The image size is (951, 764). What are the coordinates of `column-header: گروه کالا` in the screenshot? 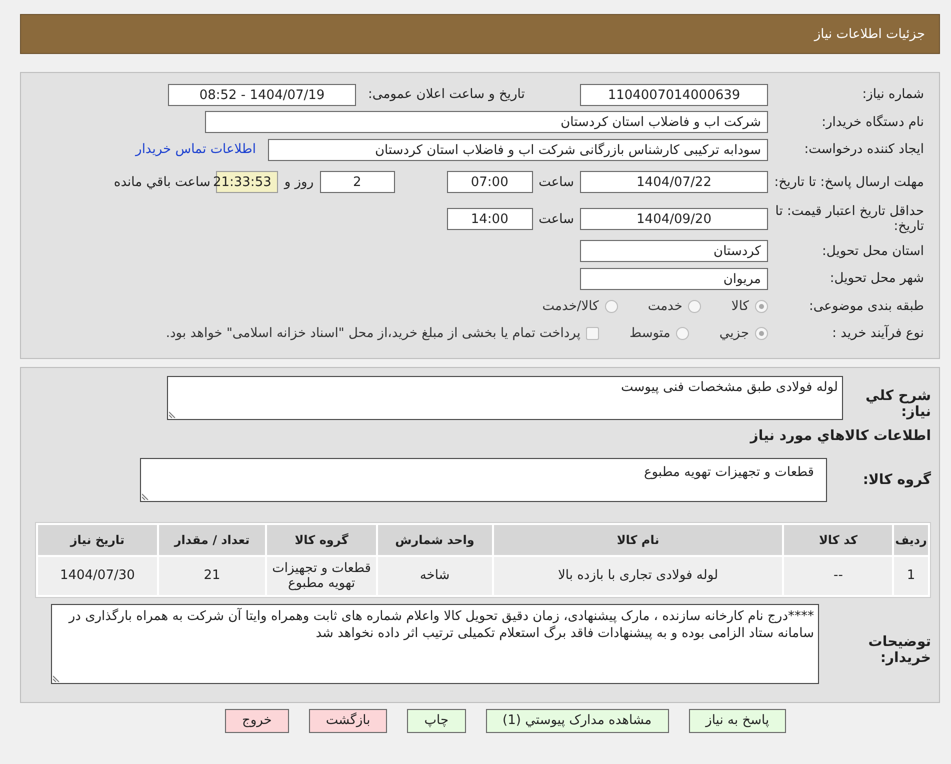 It's located at (321, 539).